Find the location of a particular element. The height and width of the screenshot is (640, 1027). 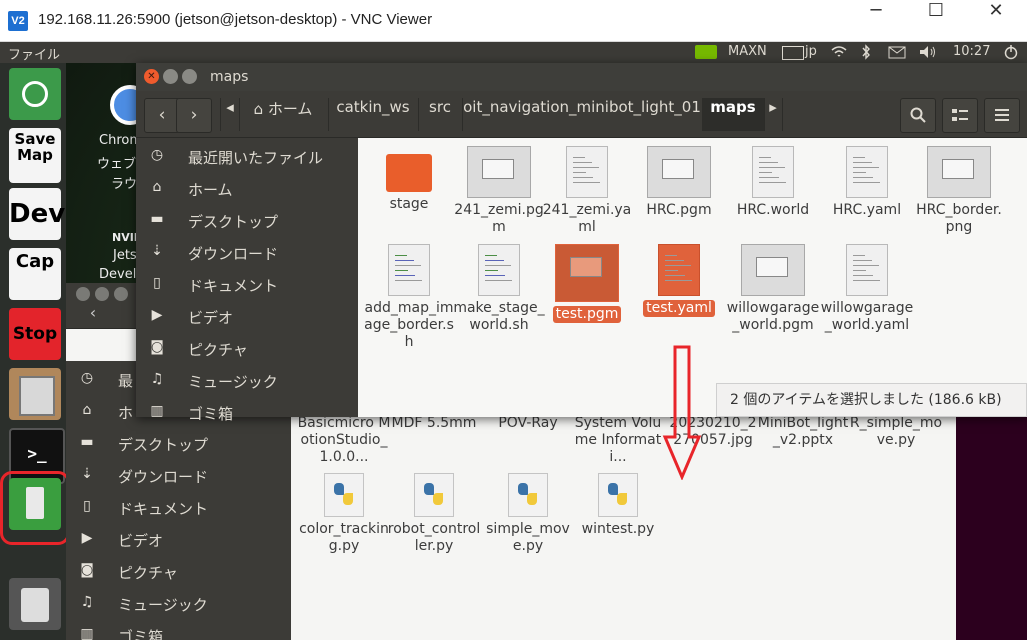

launcher-cap-icon: Cap is located at coordinates (35, 274).